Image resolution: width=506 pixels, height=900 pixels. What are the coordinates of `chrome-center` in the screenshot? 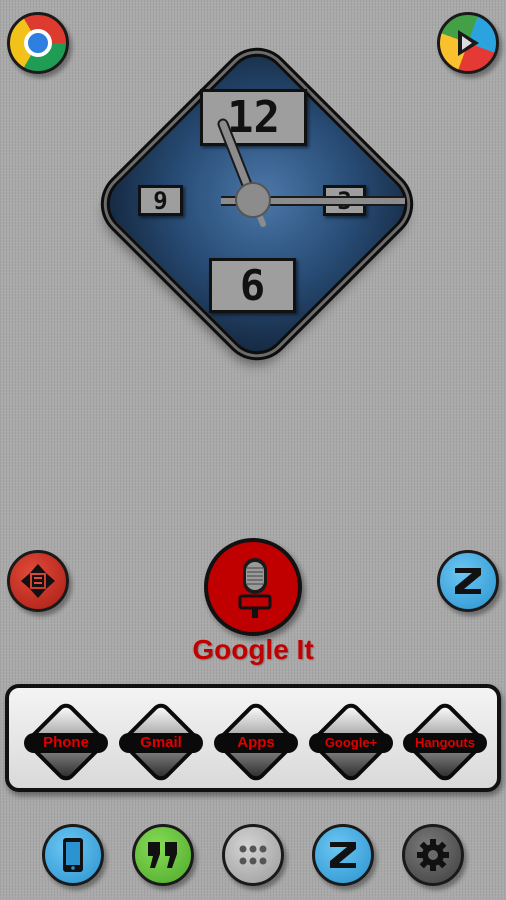 It's located at (38, 43).